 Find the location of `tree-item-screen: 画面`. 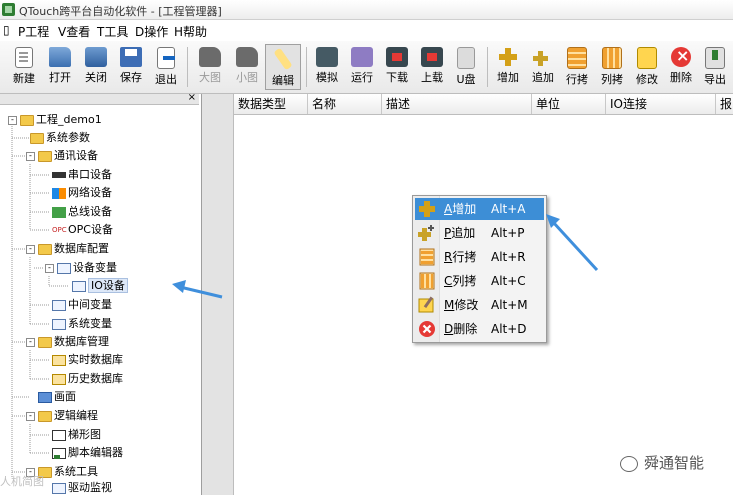

tree-item-screen: 画面 is located at coordinates (57, 397).